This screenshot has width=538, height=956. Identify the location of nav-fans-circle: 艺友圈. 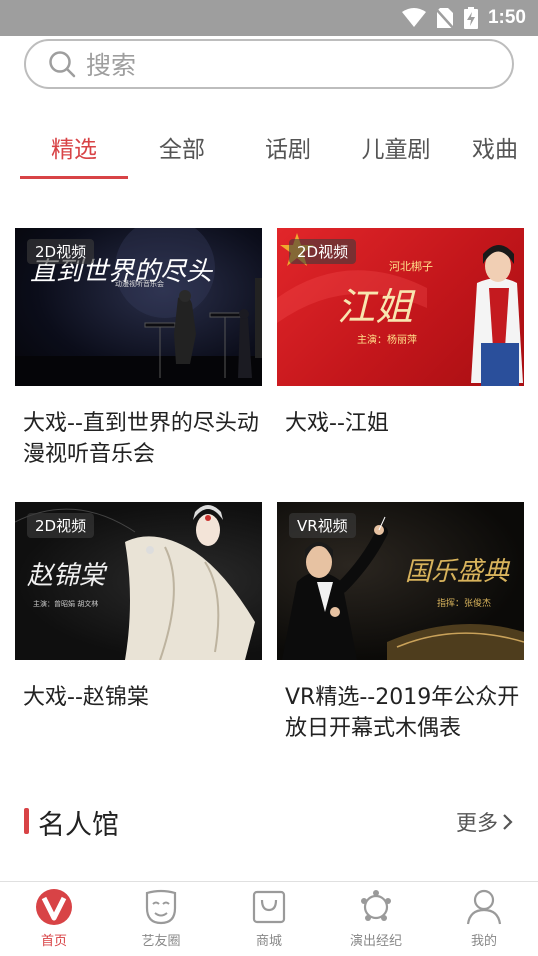
(161, 918).